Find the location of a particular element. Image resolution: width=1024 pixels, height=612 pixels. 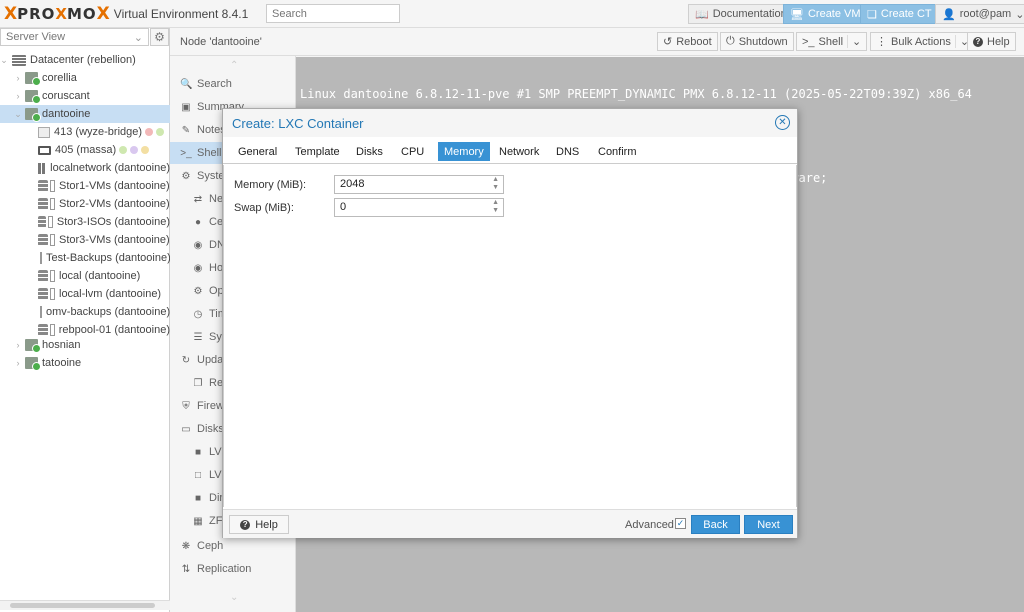

dialog-header: Create: LXC Container ✕ is located at coordinates (510, 123).